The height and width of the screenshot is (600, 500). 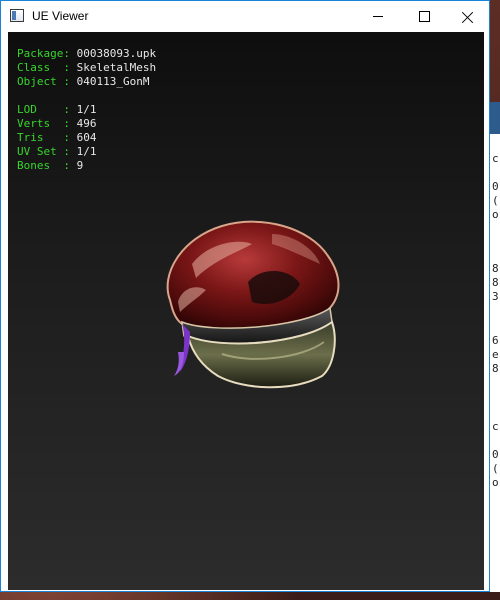 I want to click on info-row-tris: Tris : 604, so click(x=86, y=138).